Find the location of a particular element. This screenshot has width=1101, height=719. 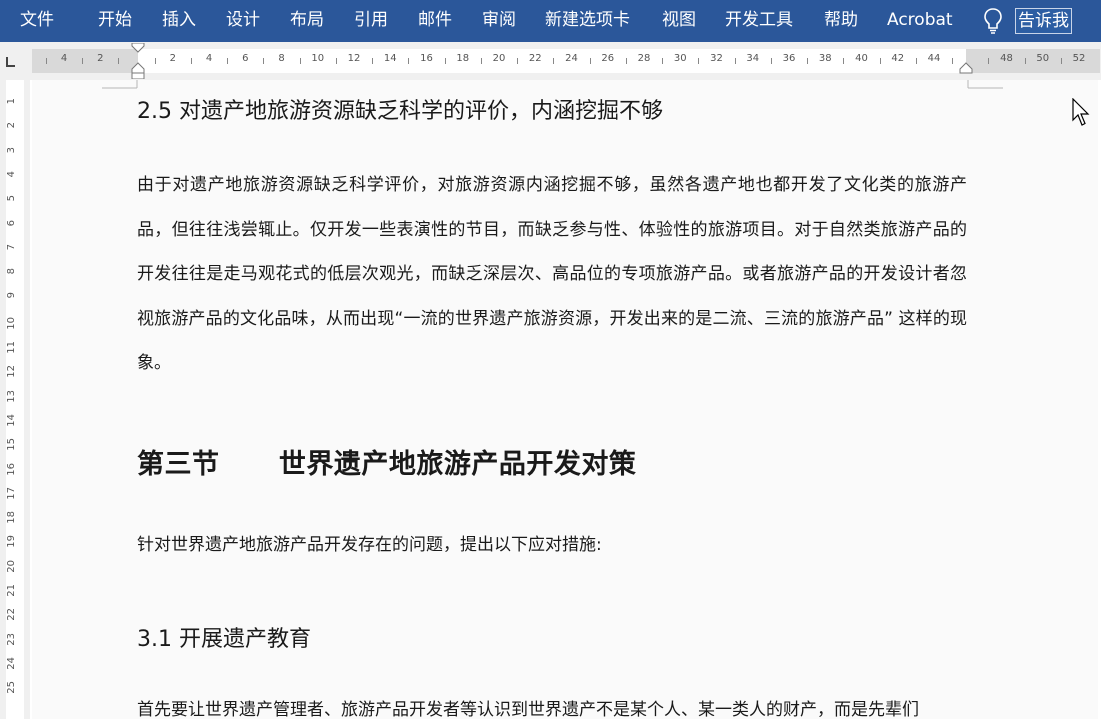

crop-mark-left is located at coordinates (120, 84).